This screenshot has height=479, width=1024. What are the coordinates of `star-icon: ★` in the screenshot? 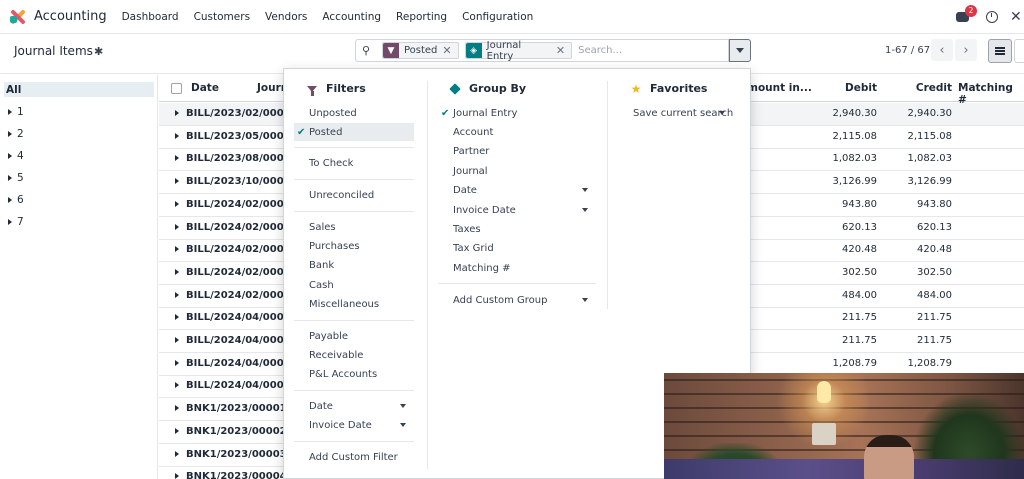 It's located at (636, 88).